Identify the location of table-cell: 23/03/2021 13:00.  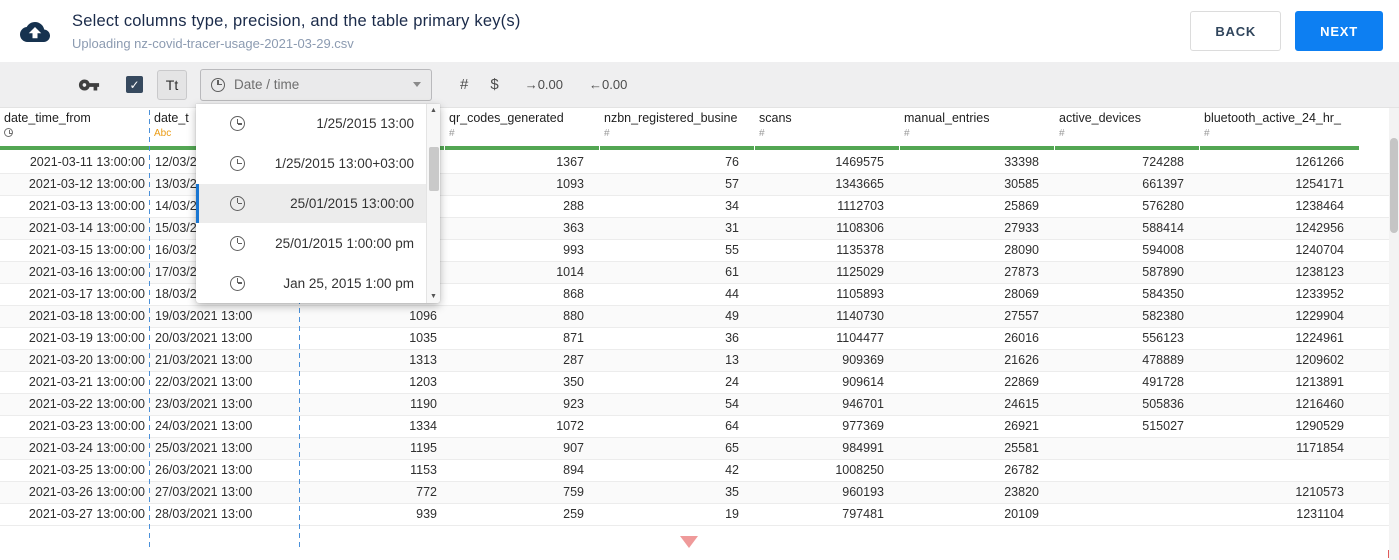
(204, 404).